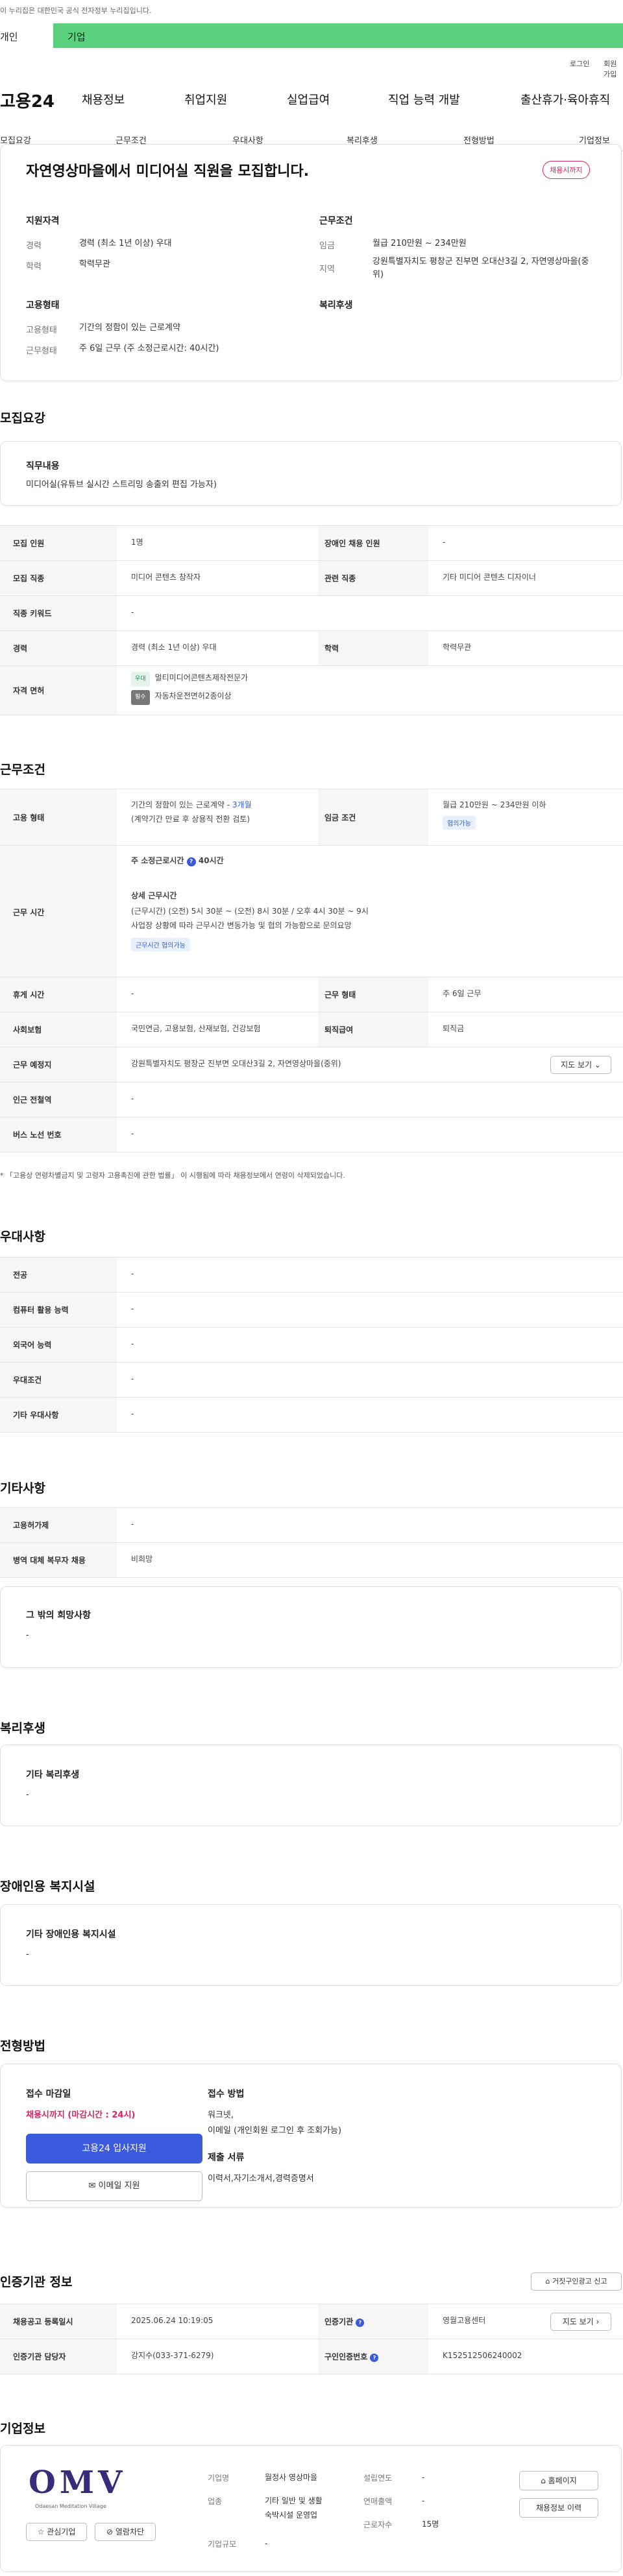 The height and width of the screenshot is (2576, 623). What do you see at coordinates (566, 170) in the screenshot?
I see `deadline-badge: 채용시까지` at bounding box center [566, 170].